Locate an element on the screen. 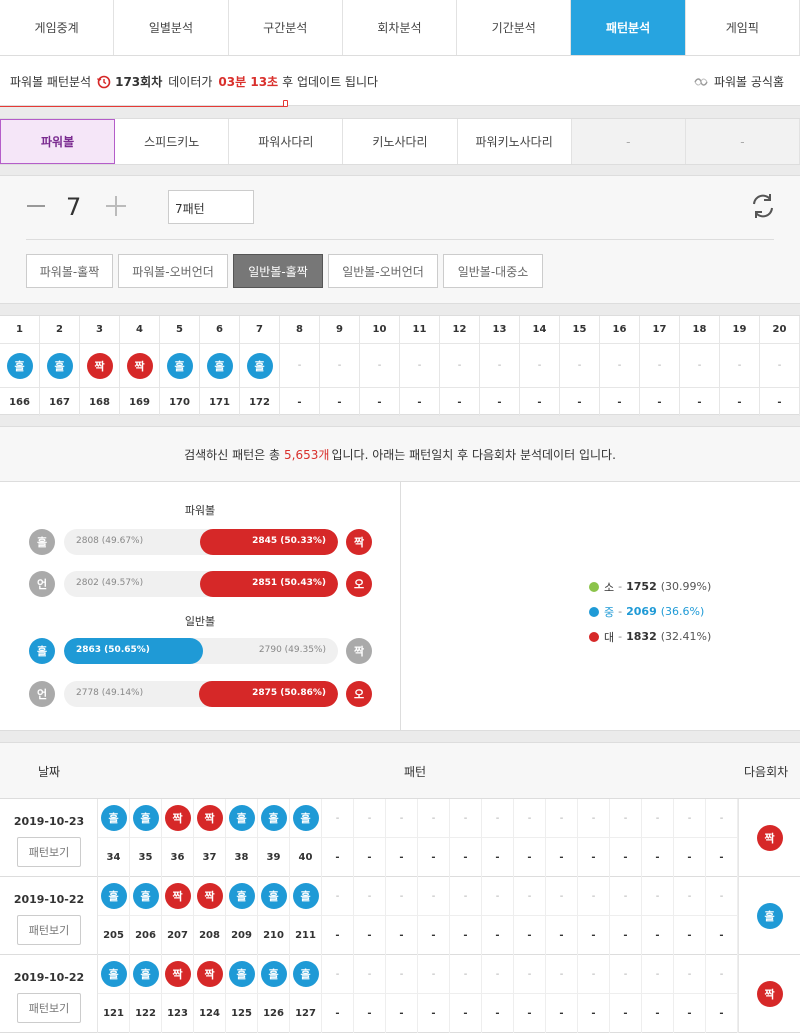 This screenshot has width=800, height=1033. column-number: 8 is located at coordinates (299, 330).